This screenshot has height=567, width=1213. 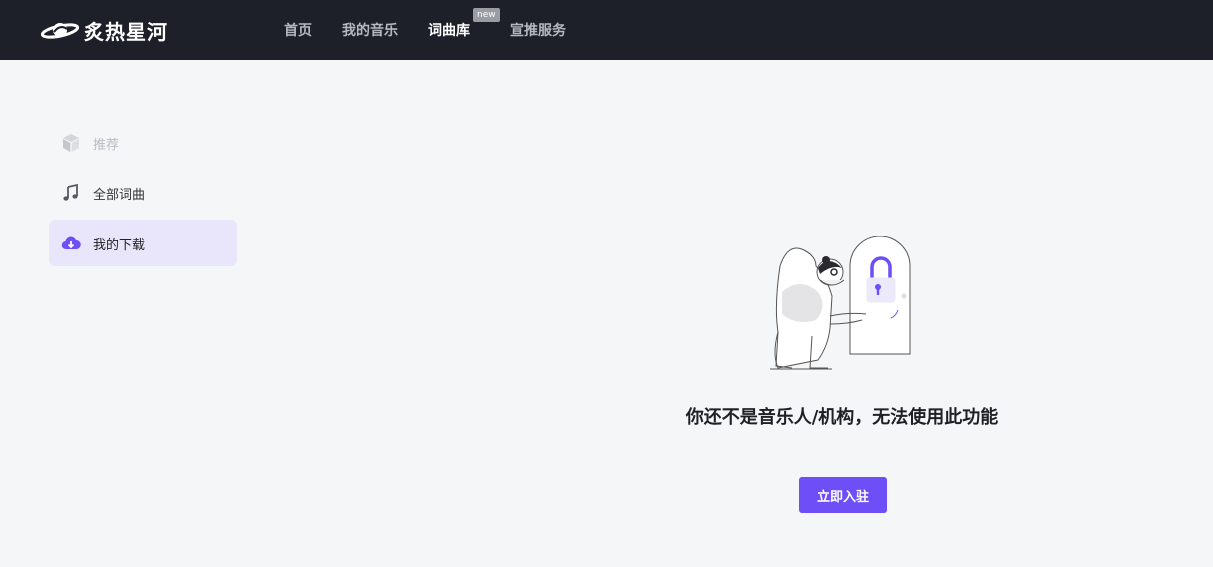 What do you see at coordinates (370, 30) in the screenshot?
I see `nav-my-music: 我的音乐` at bounding box center [370, 30].